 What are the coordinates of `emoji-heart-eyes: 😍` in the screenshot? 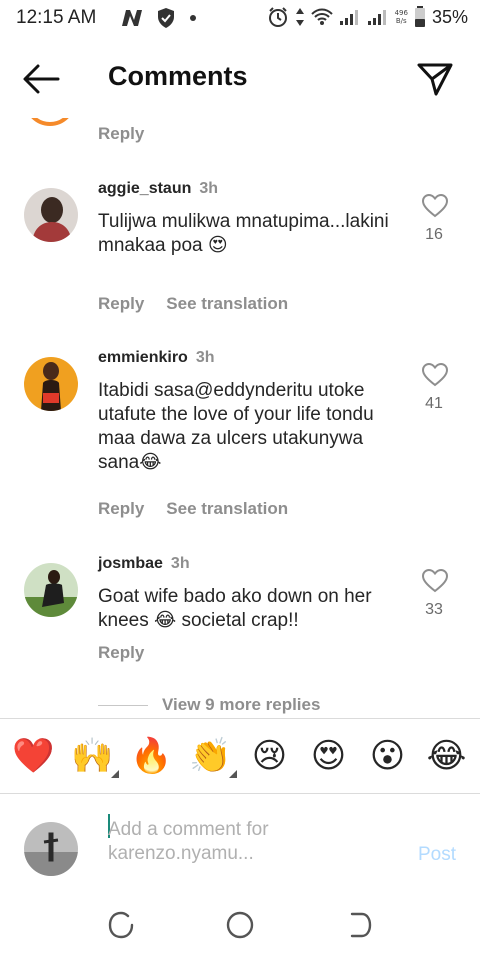 It's located at (329, 756).